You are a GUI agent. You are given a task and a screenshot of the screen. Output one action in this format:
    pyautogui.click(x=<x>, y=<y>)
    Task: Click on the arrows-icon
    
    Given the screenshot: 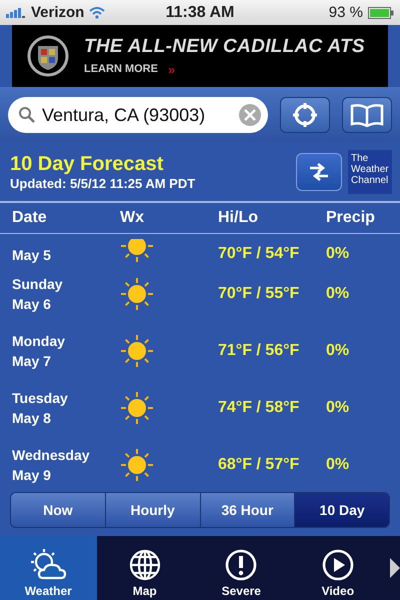 What is the action you would take?
    pyautogui.click(x=319, y=172)
    